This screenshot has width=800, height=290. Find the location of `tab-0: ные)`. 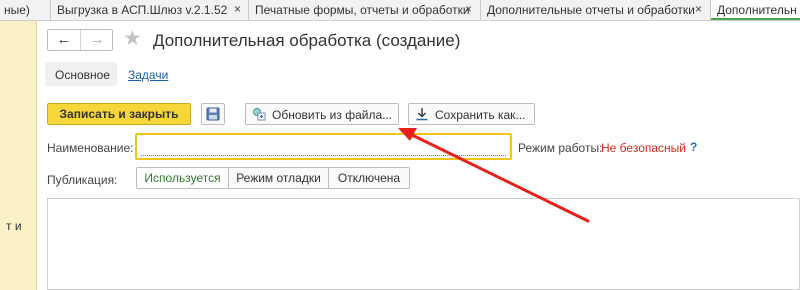

tab-0: ные) is located at coordinates (25, 10).